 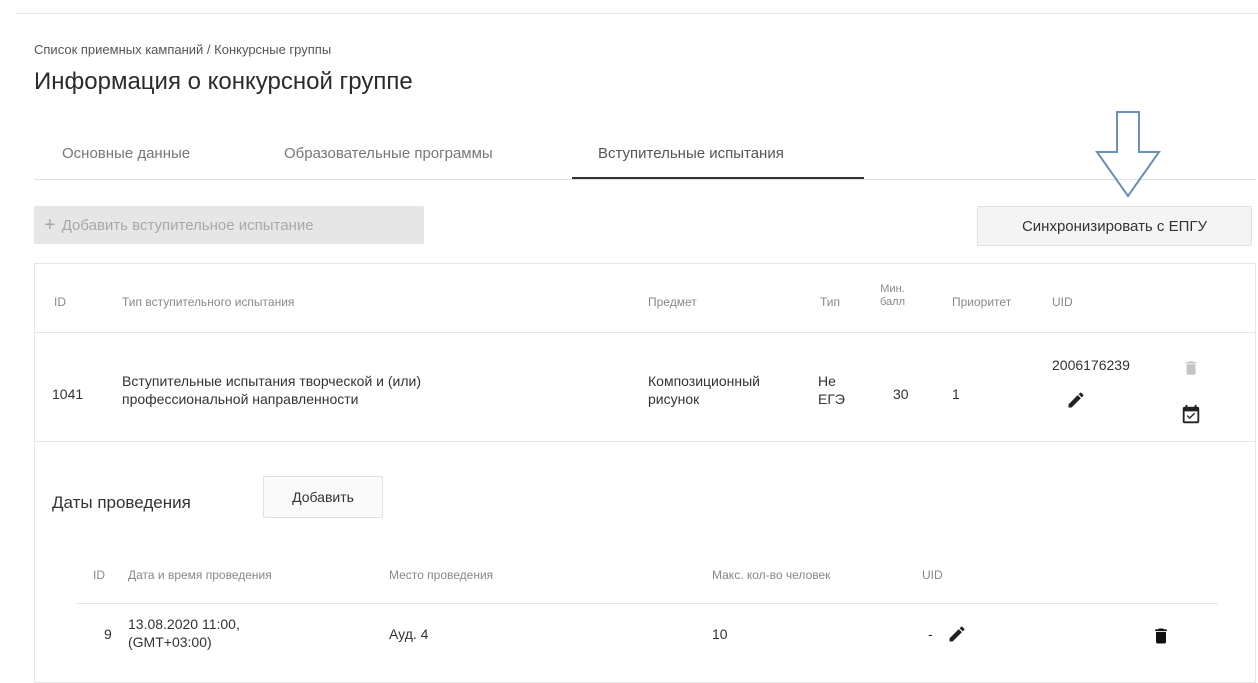 I want to click on add-entrance-test-label: Добавить вступительное испытание, so click(x=187, y=225).